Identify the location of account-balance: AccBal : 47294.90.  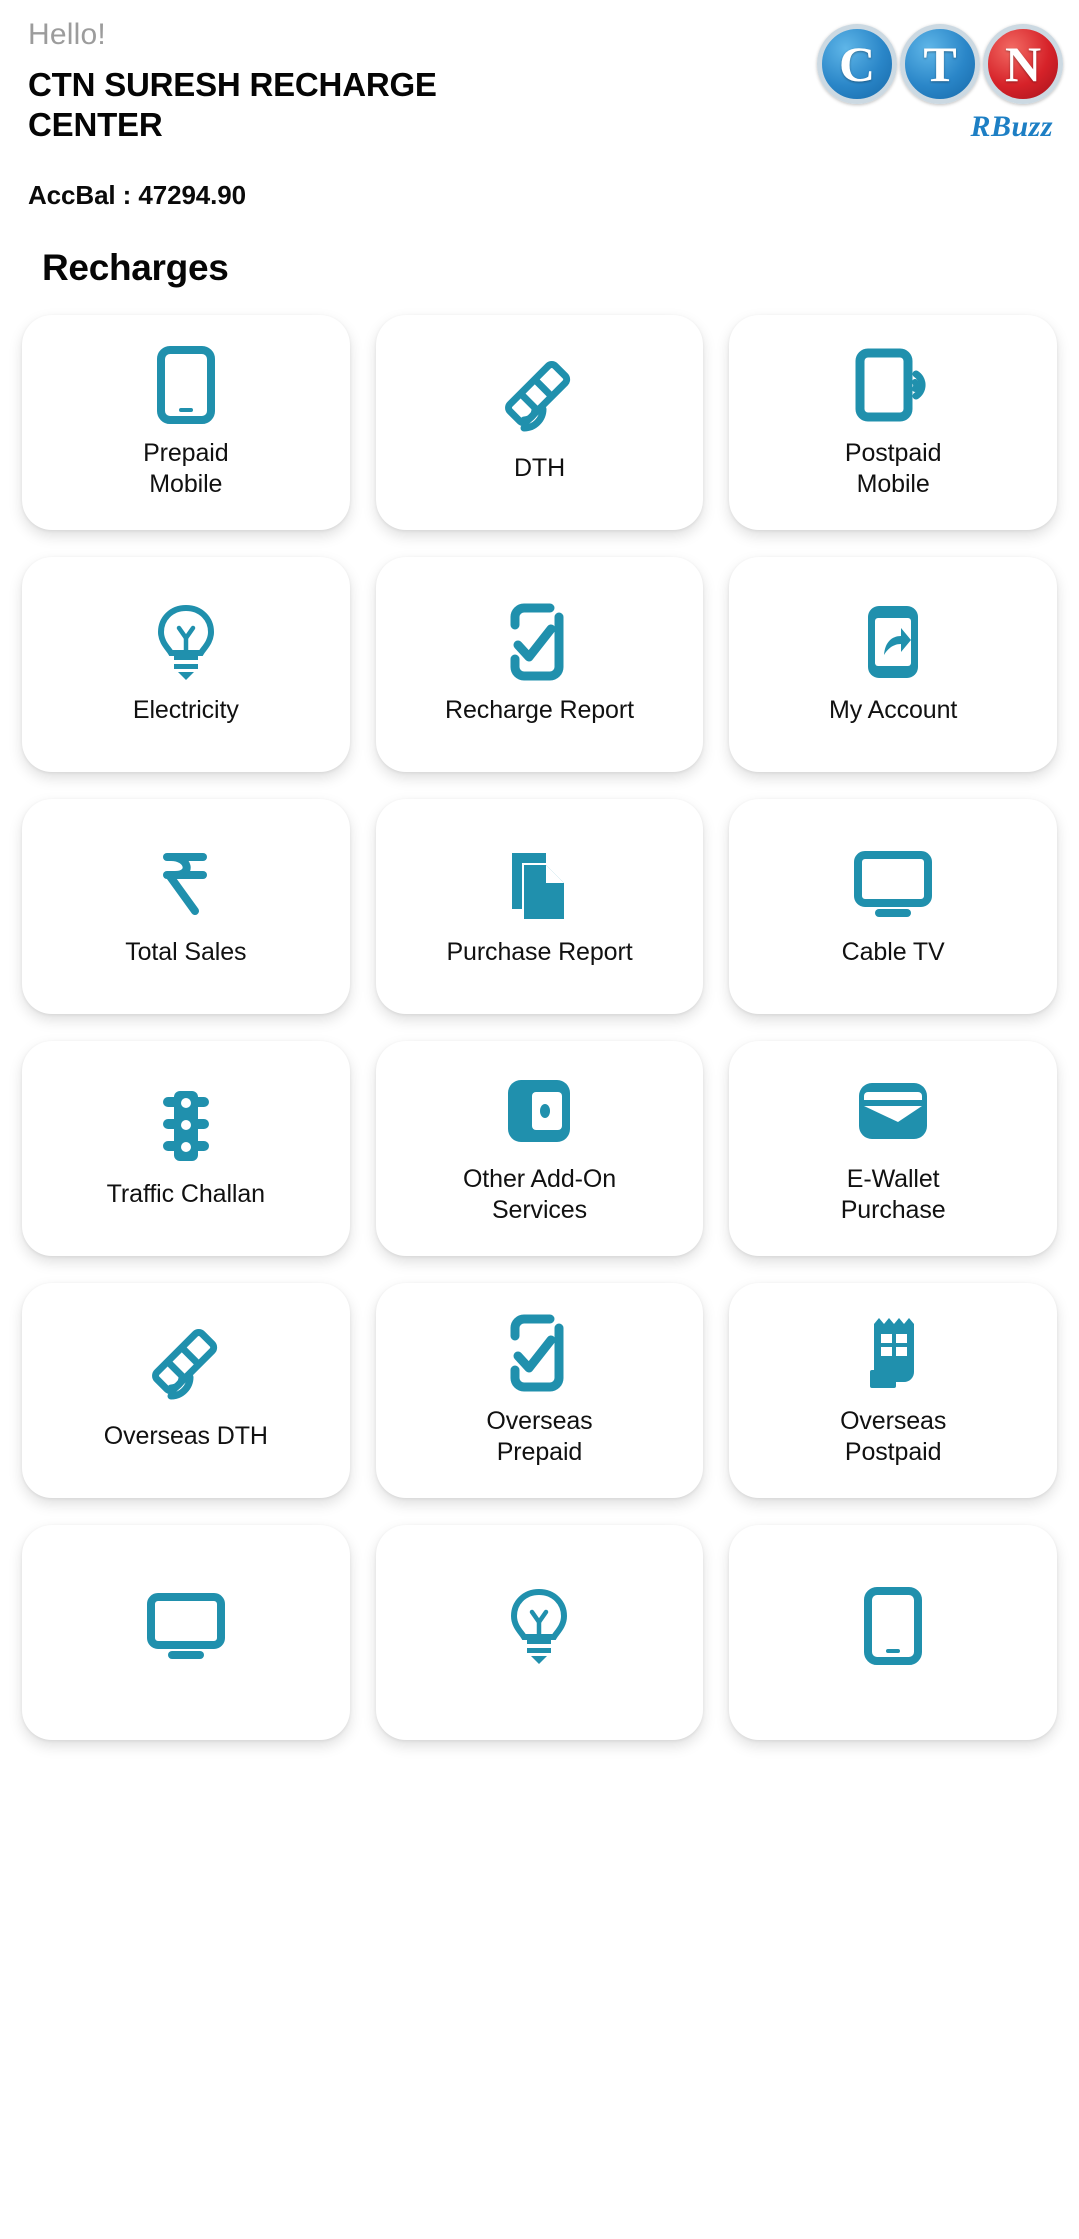
(137, 195).